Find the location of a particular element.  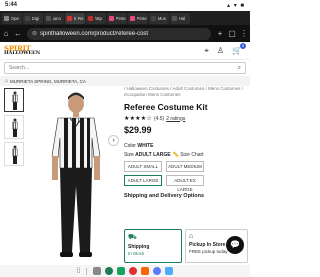

size-value: ADULT LARGE is located at coordinates (153, 155).